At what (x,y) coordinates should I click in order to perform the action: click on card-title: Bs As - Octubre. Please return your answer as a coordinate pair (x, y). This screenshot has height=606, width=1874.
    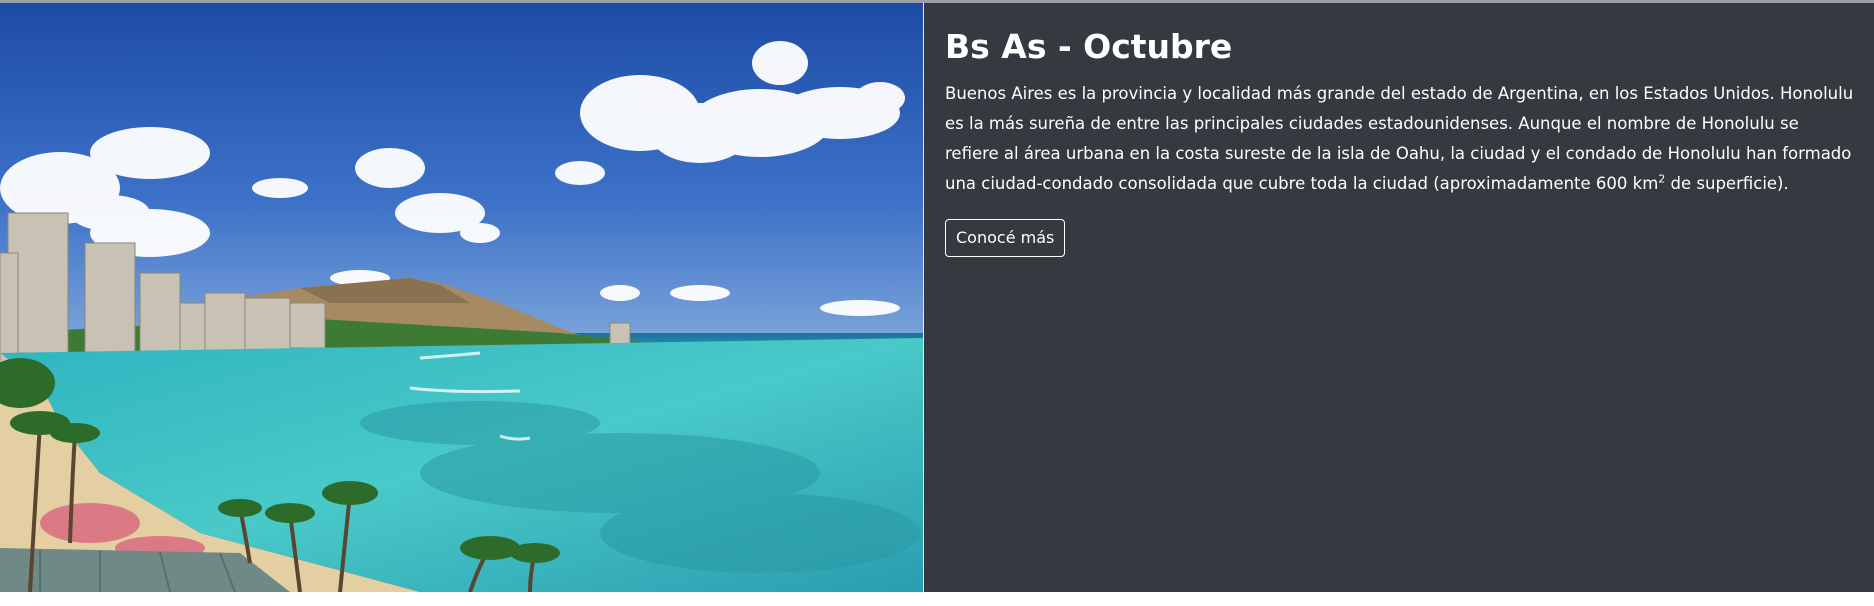
    Looking at the image, I should click on (1089, 46).